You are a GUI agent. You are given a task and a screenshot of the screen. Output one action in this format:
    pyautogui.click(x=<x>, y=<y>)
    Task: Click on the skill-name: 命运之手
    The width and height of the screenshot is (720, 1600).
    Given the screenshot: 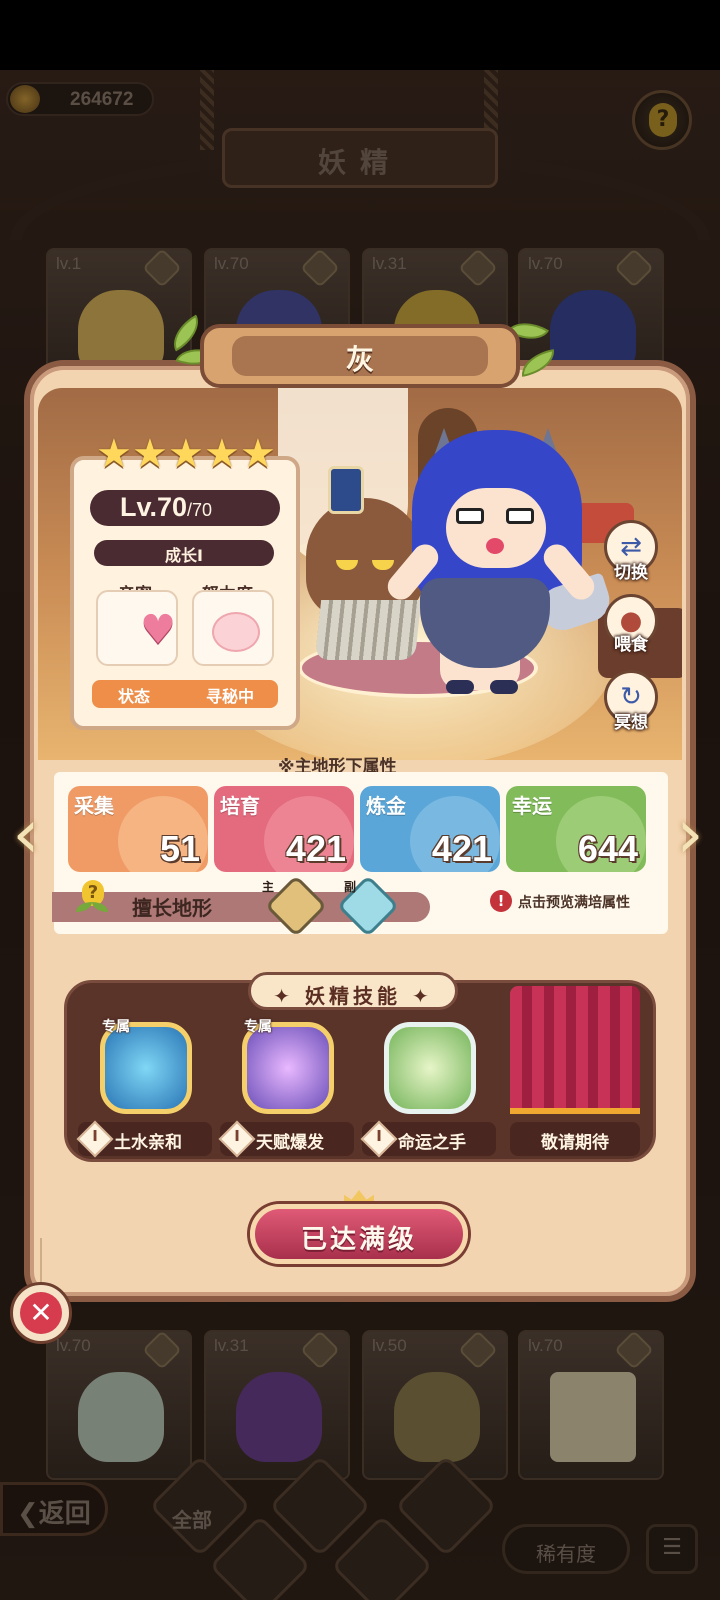 What is the action you would take?
    pyautogui.click(x=432, y=1143)
    